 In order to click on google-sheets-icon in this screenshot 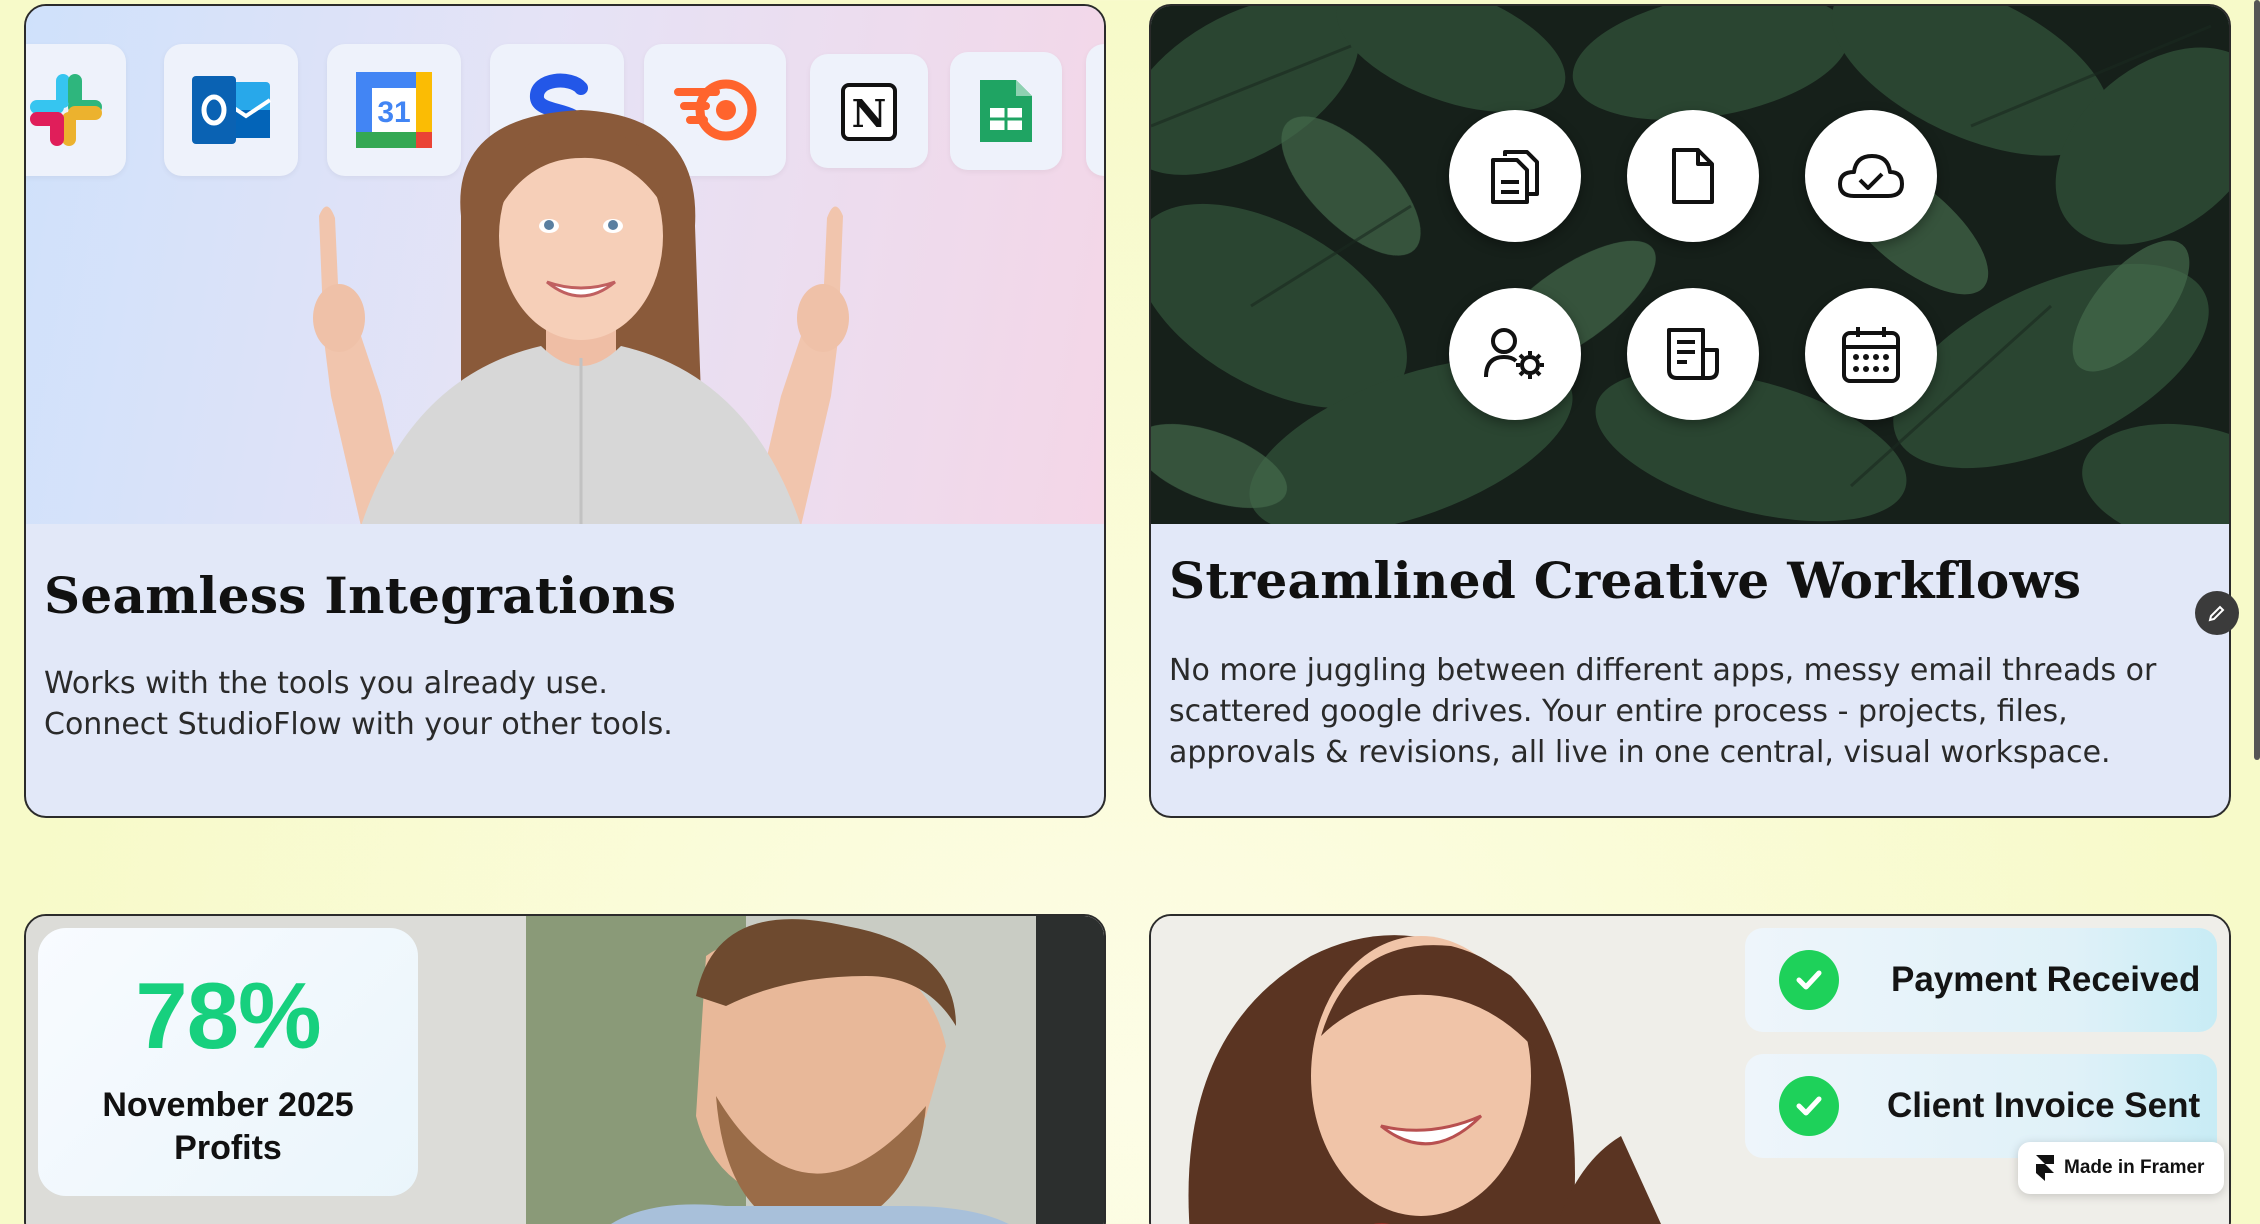, I will do `click(1006, 111)`.